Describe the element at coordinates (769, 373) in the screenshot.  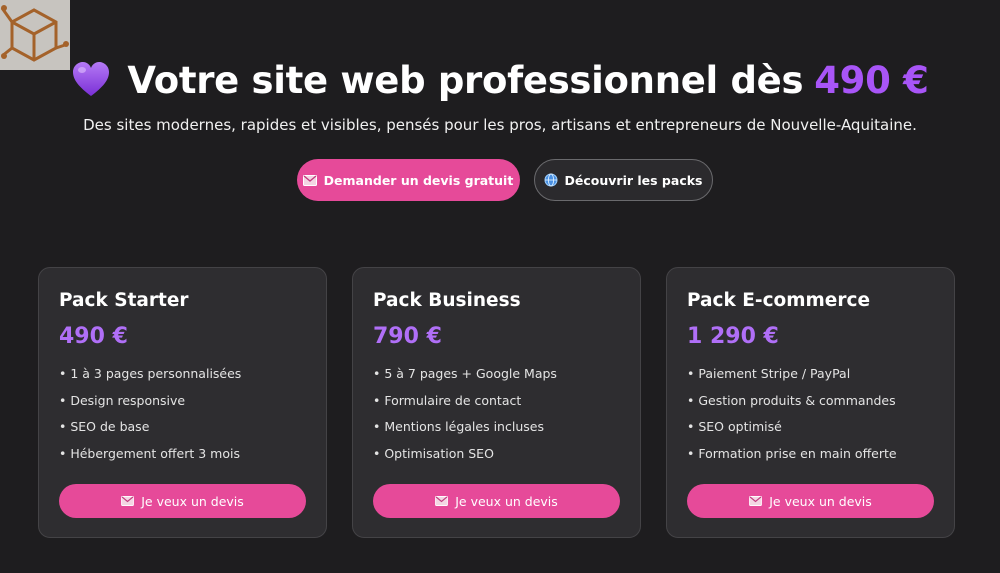
I see `feature-item: • Paiement Stripe / PayPal` at that location.